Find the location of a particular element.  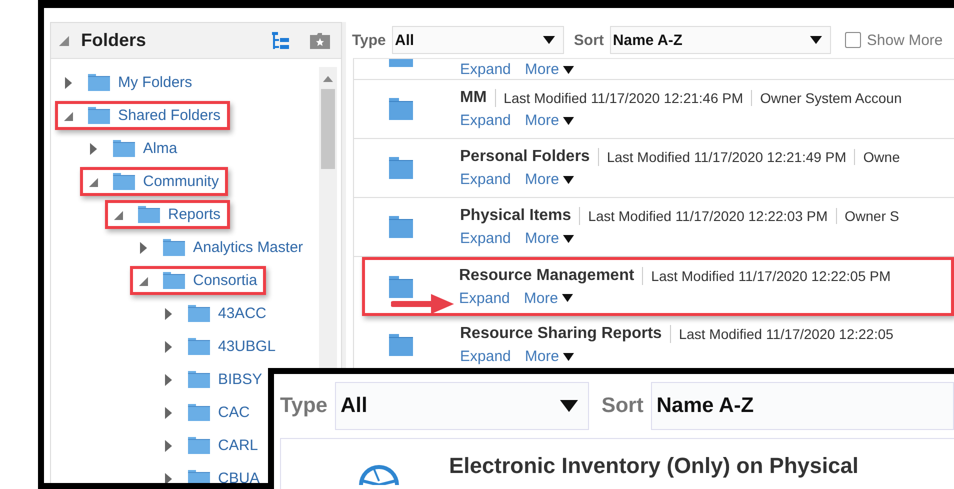

modified-date: Last Modified 11/17/2020 12:22:03 PM is located at coordinates (712, 216).